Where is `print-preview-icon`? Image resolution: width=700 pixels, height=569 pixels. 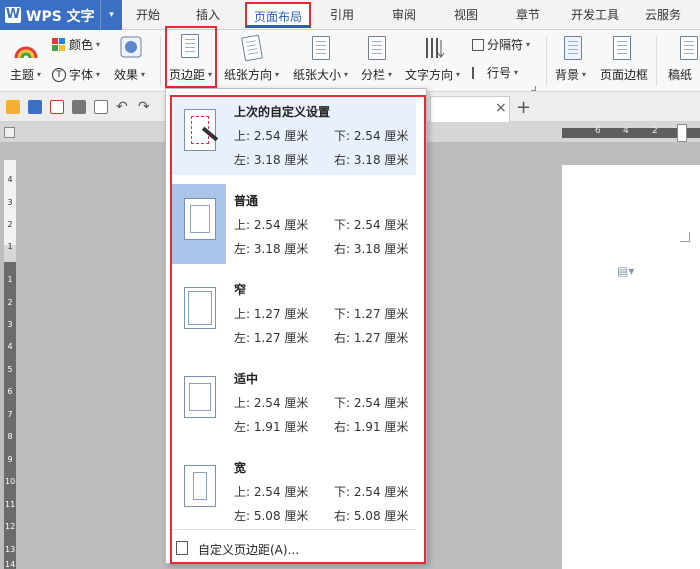 print-preview-icon is located at coordinates (101, 107).